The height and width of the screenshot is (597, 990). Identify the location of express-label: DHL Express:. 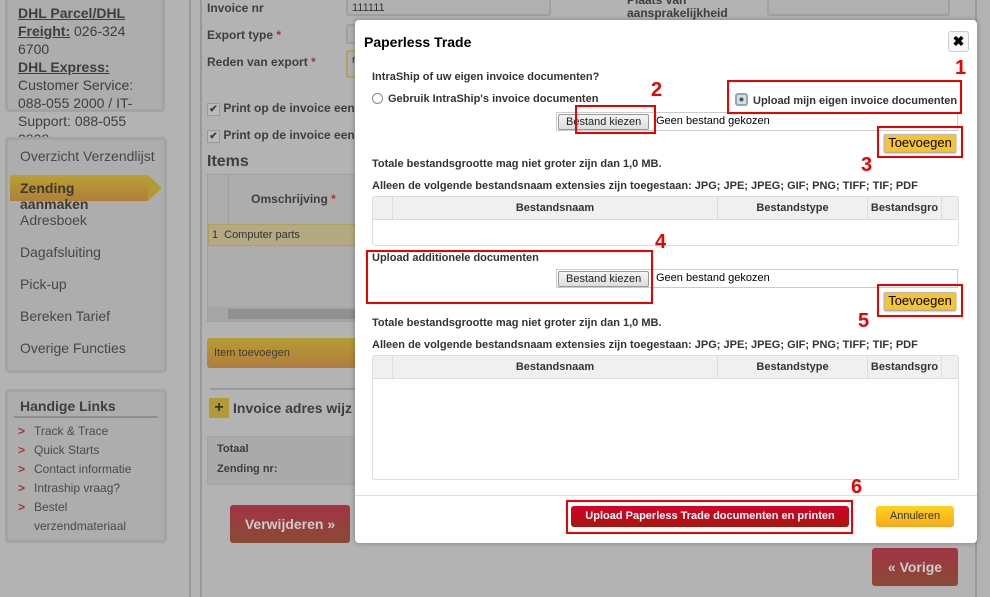
(64, 67).